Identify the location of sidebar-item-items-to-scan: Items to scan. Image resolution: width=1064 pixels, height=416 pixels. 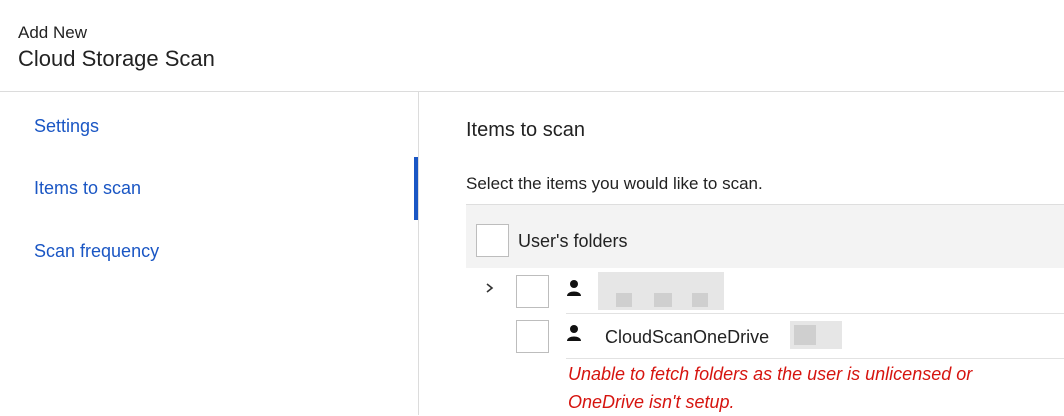
(87, 188).